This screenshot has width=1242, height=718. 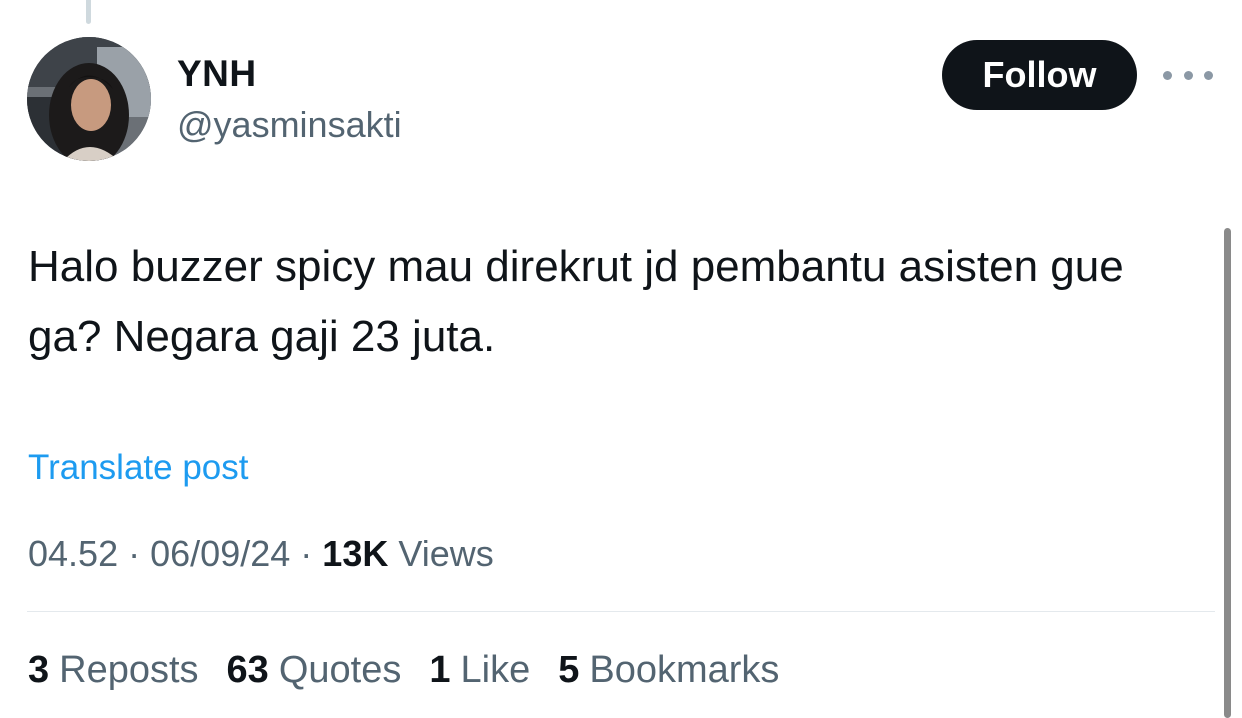 I want to click on views-label: Views, so click(x=446, y=553).